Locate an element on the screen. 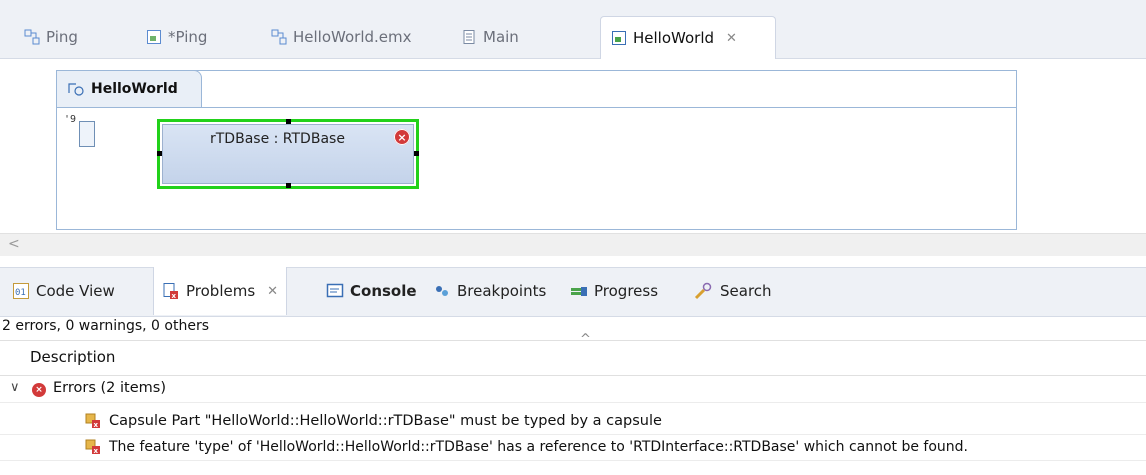  sort-indicator-icon: ^ is located at coordinates (585, 339).